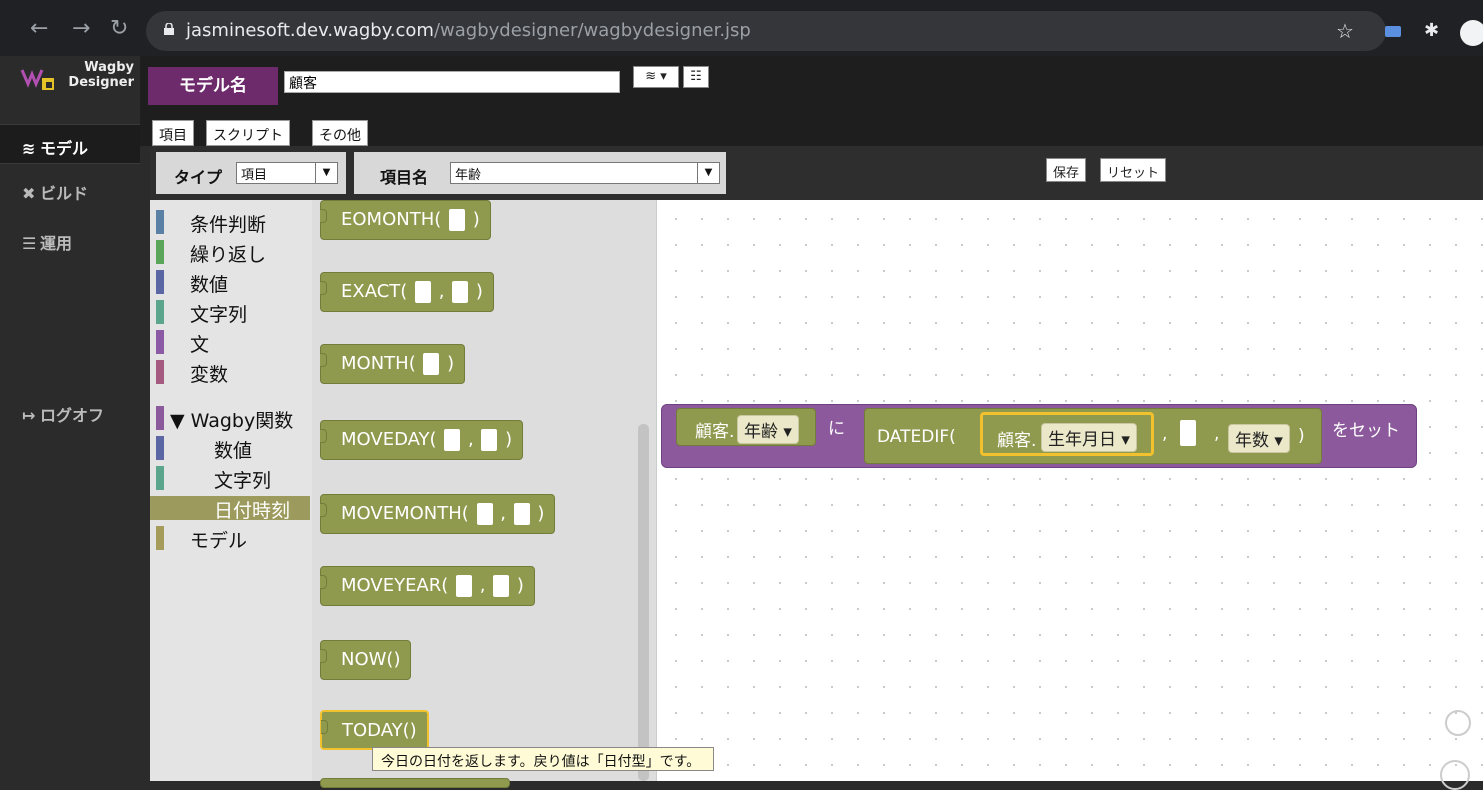 This screenshot has height=790, width=1483. I want to click on block-month: MONTH( ), so click(393, 364).